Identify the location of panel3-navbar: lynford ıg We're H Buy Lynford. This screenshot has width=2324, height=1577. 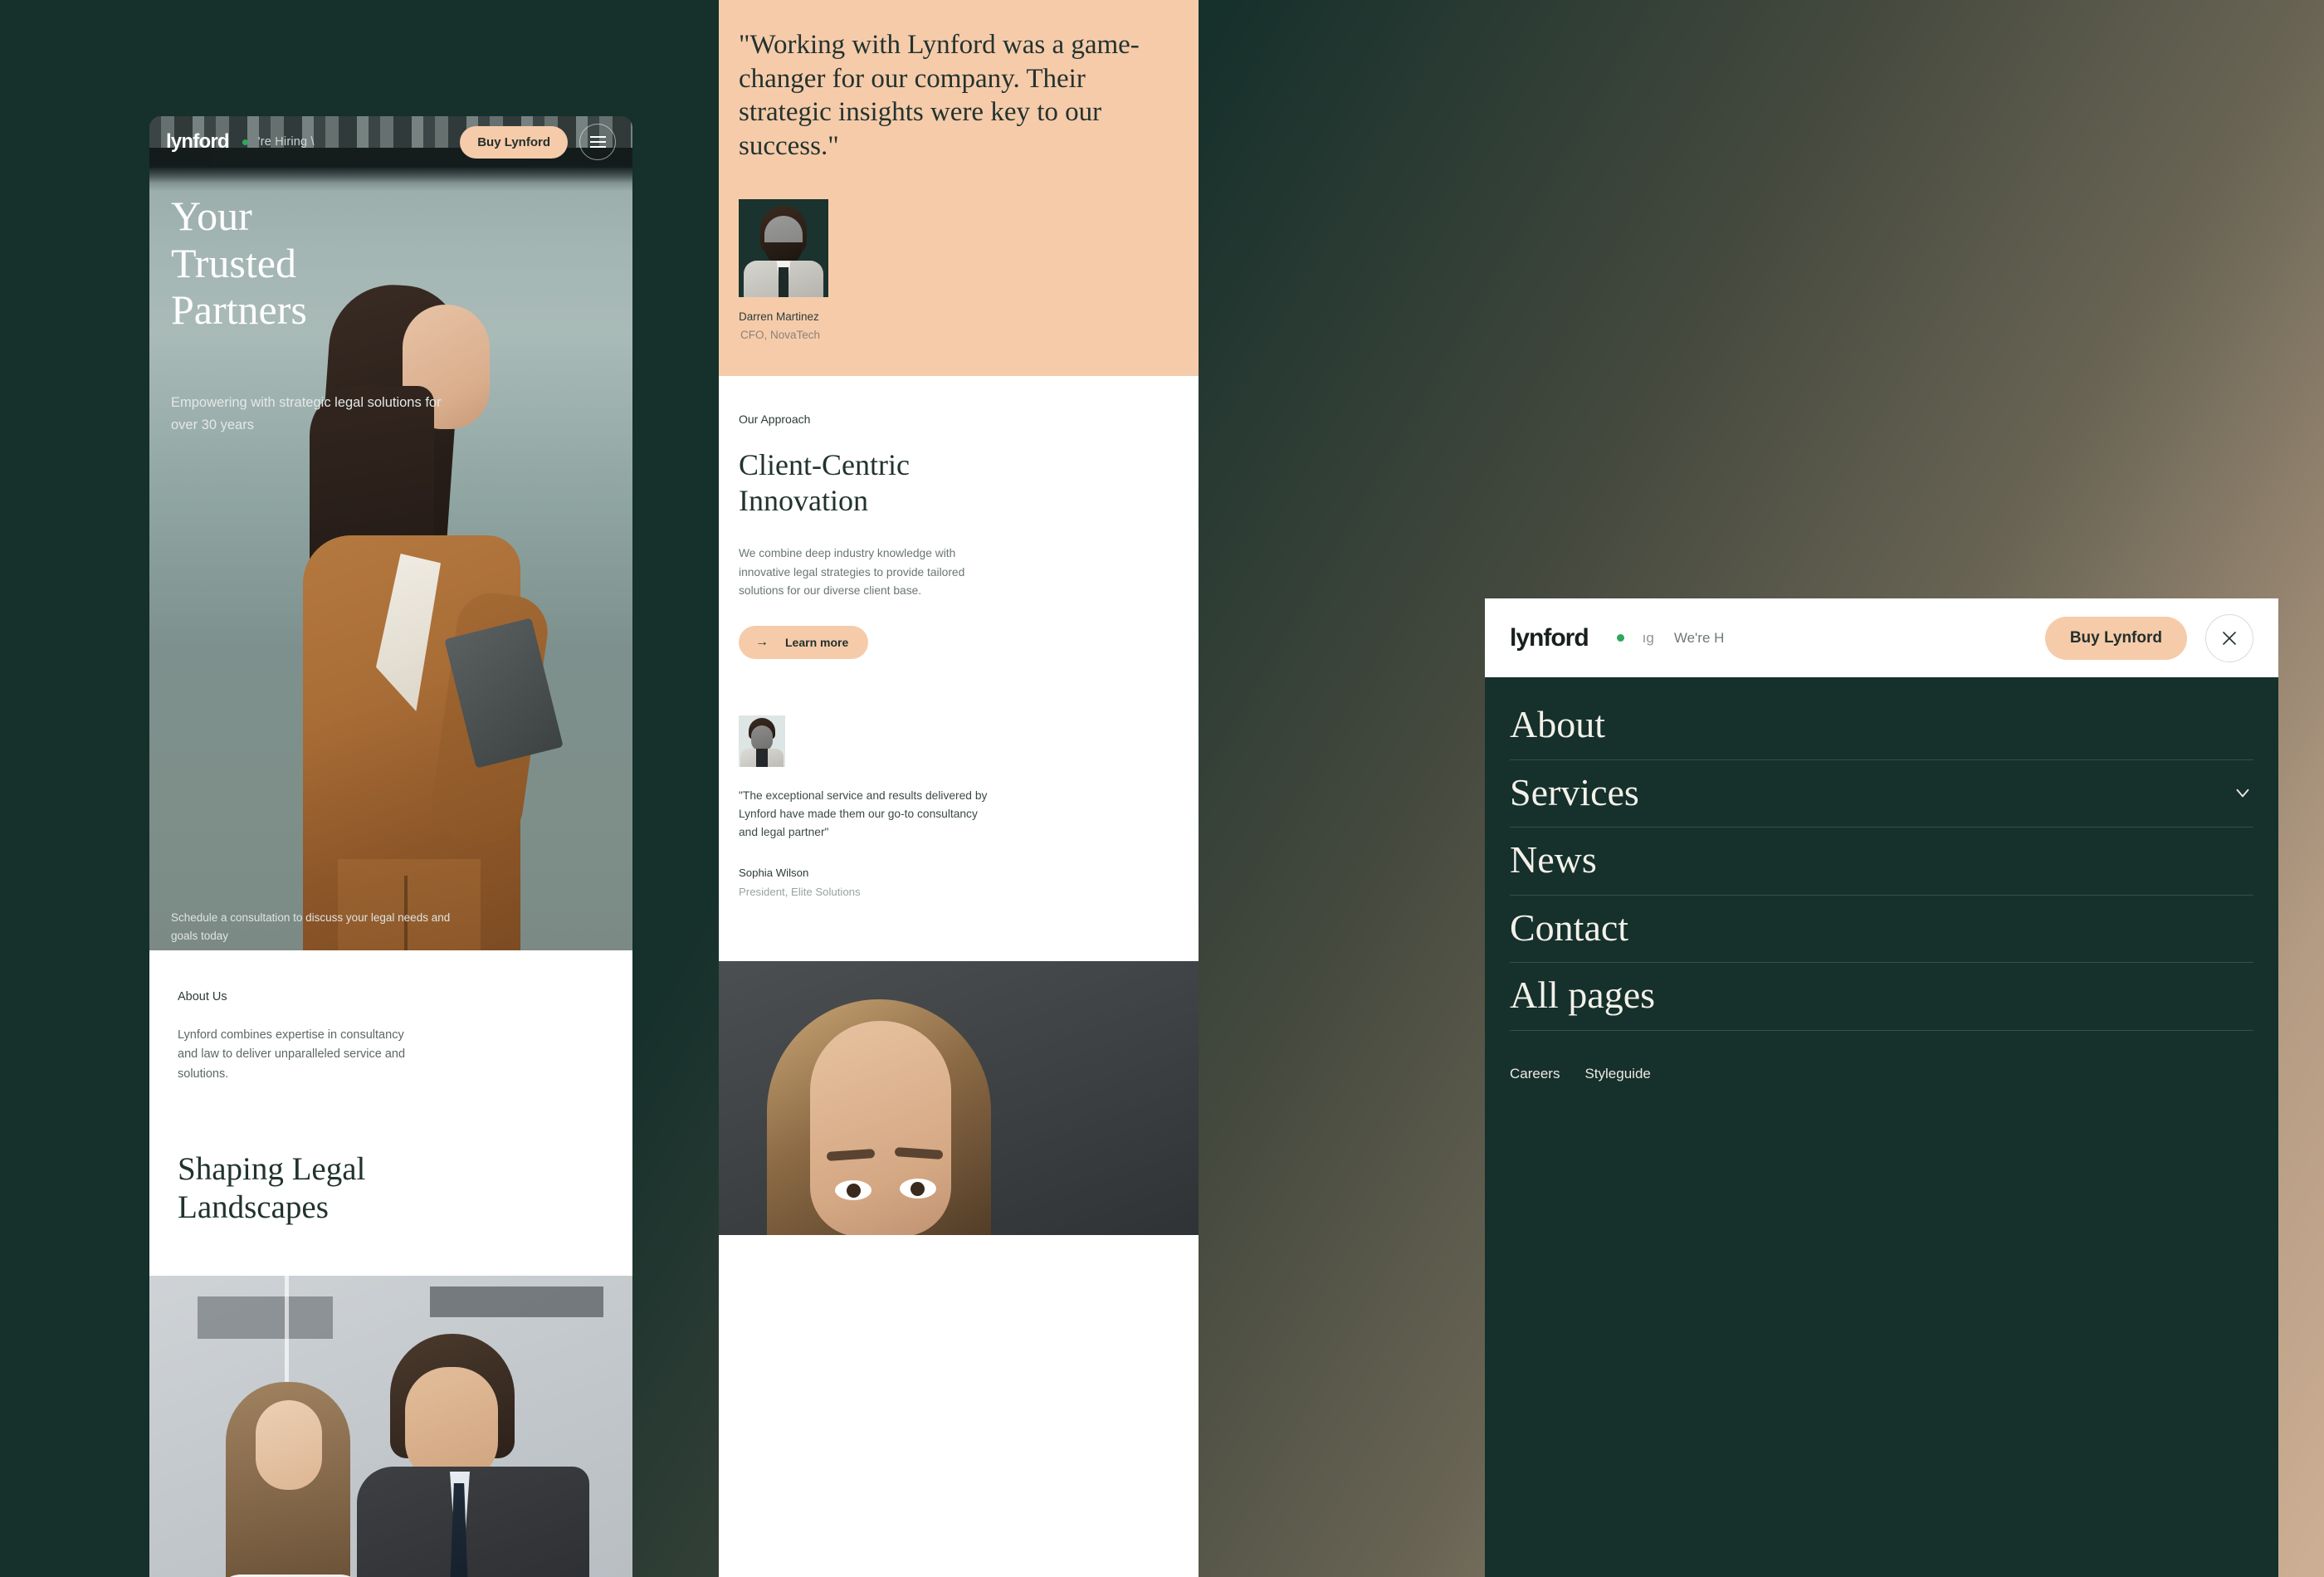
(1882, 637).